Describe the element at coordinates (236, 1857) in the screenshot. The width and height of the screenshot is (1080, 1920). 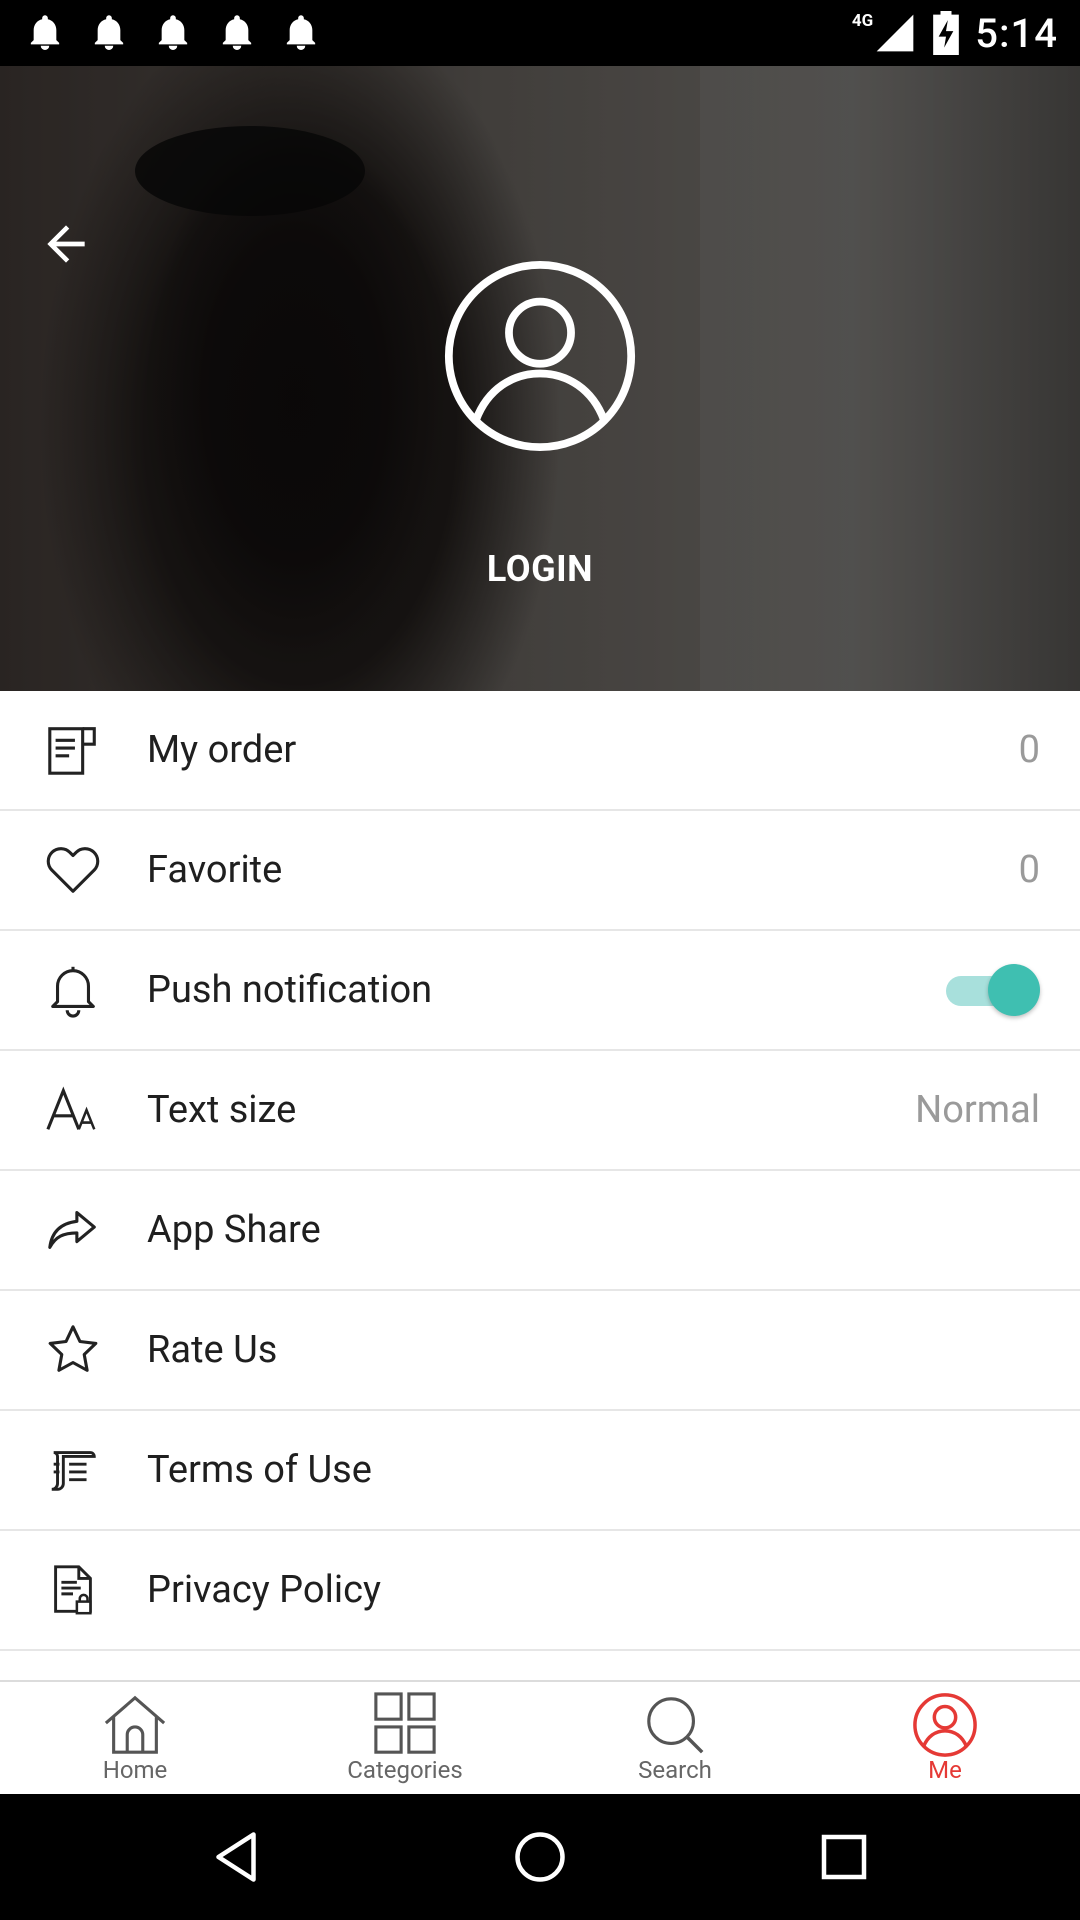
I see `back-triangle-icon` at that location.